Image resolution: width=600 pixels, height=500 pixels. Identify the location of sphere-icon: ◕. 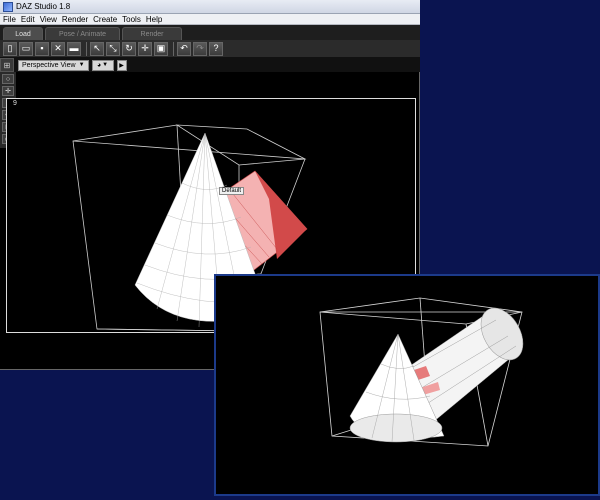
(99, 65).